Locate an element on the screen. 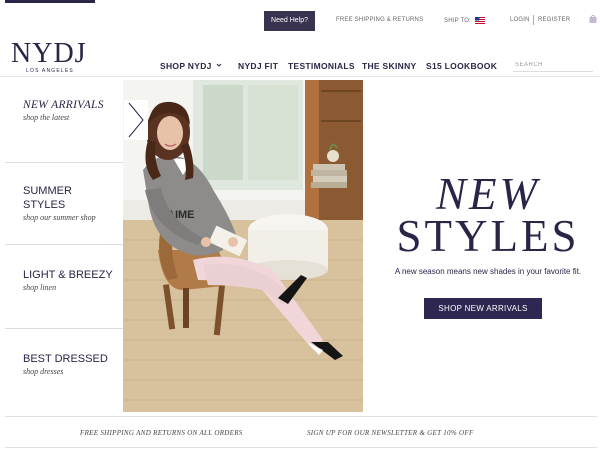 This screenshot has height=450, width=600. promo-headline-line1: NEW is located at coordinates (488, 194).